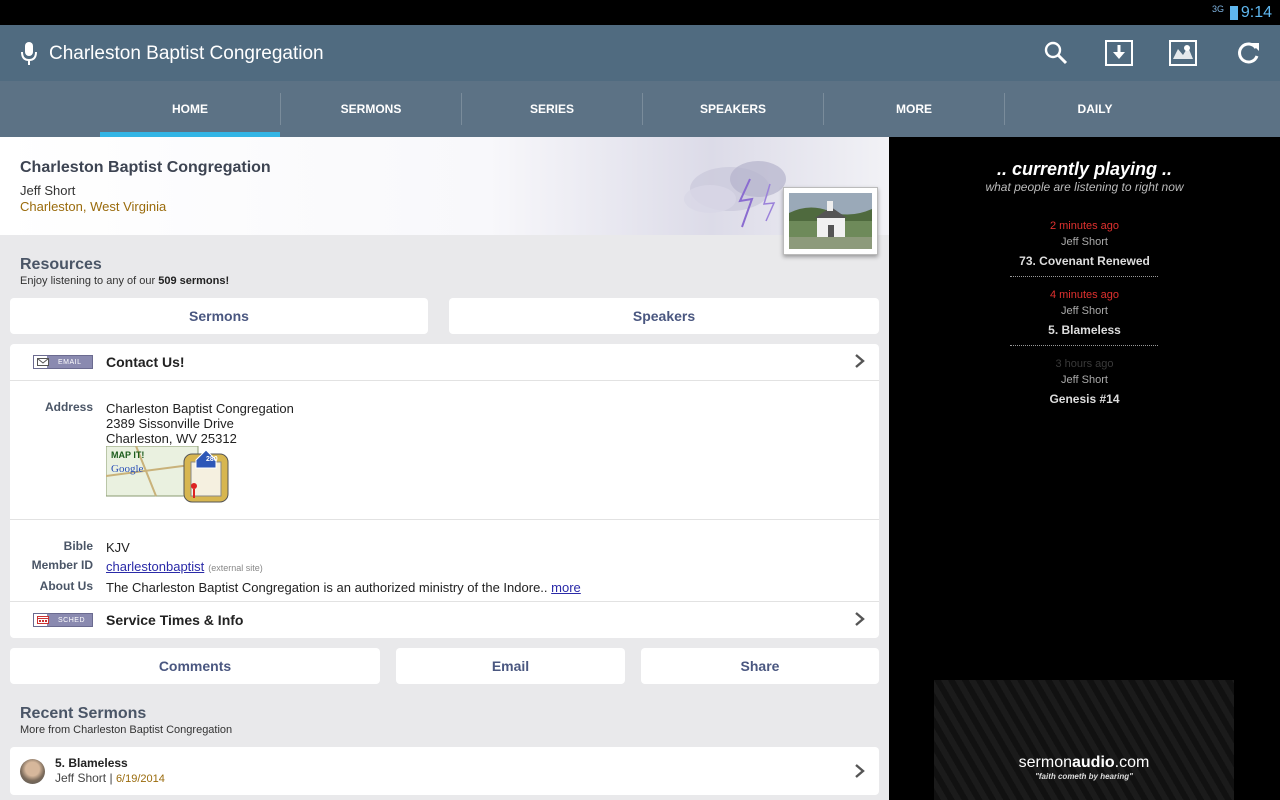  What do you see at coordinates (128, 455) in the screenshot?
I see `map-it-label: MAP IT!` at bounding box center [128, 455].